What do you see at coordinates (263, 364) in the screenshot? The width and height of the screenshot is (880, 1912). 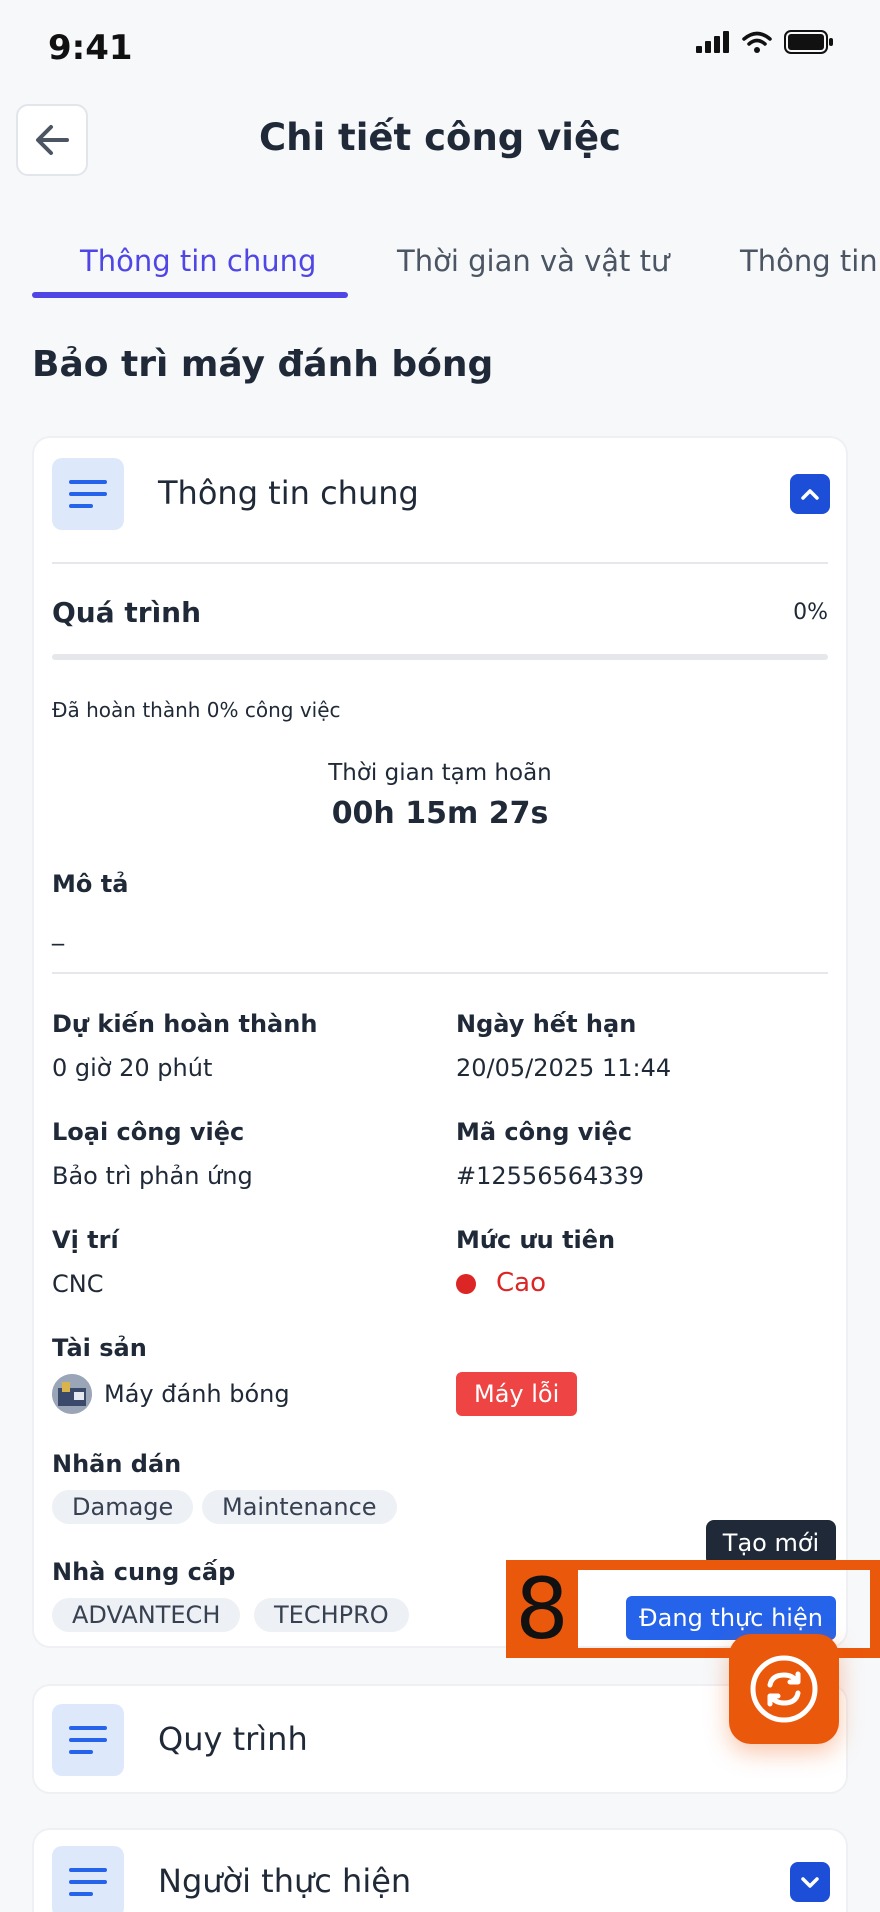 I see `job-title: Bảo trì máy đánh bóng` at bounding box center [263, 364].